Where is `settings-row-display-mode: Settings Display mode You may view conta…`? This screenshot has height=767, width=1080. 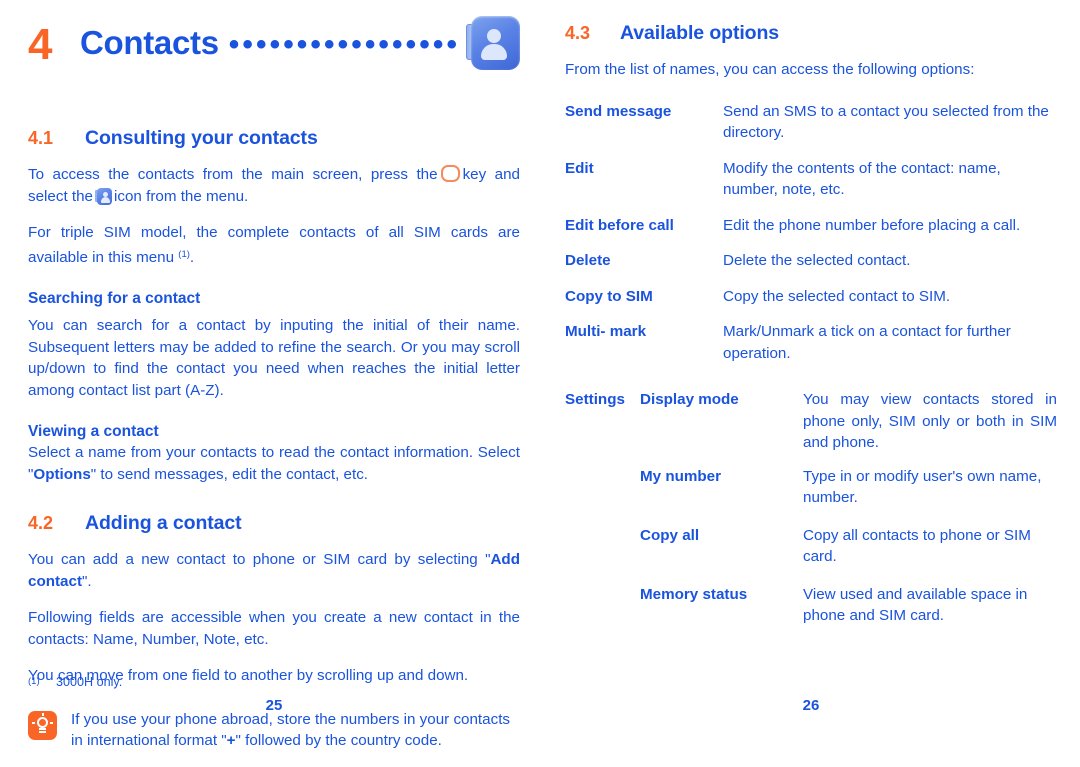 settings-row-display-mode: Settings Display mode You may view conta… is located at coordinates (811, 421).